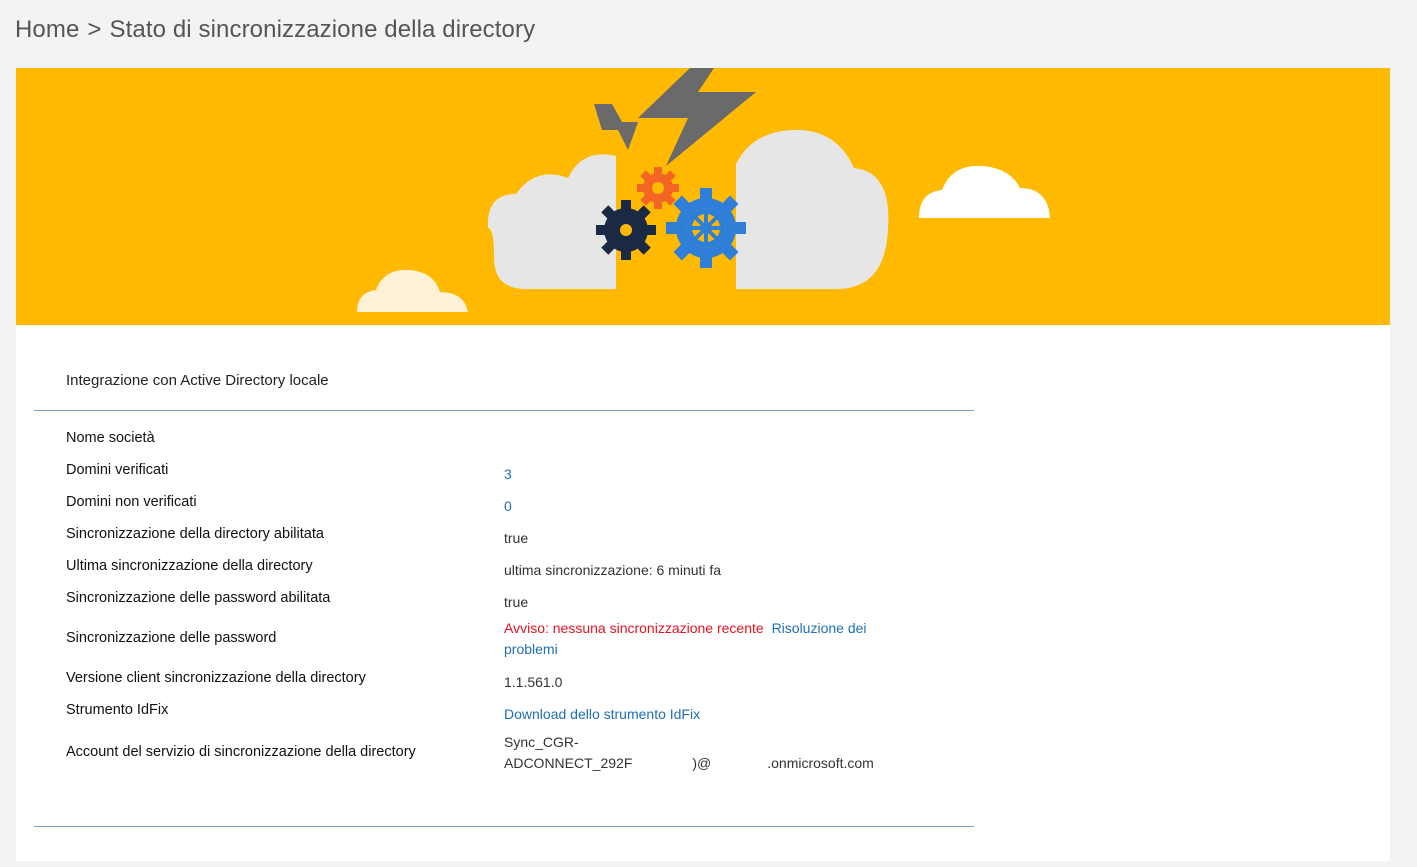  What do you see at coordinates (516, 602) in the screenshot?
I see `password-sync-enabled-value: true` at bounding box center [516, 602].